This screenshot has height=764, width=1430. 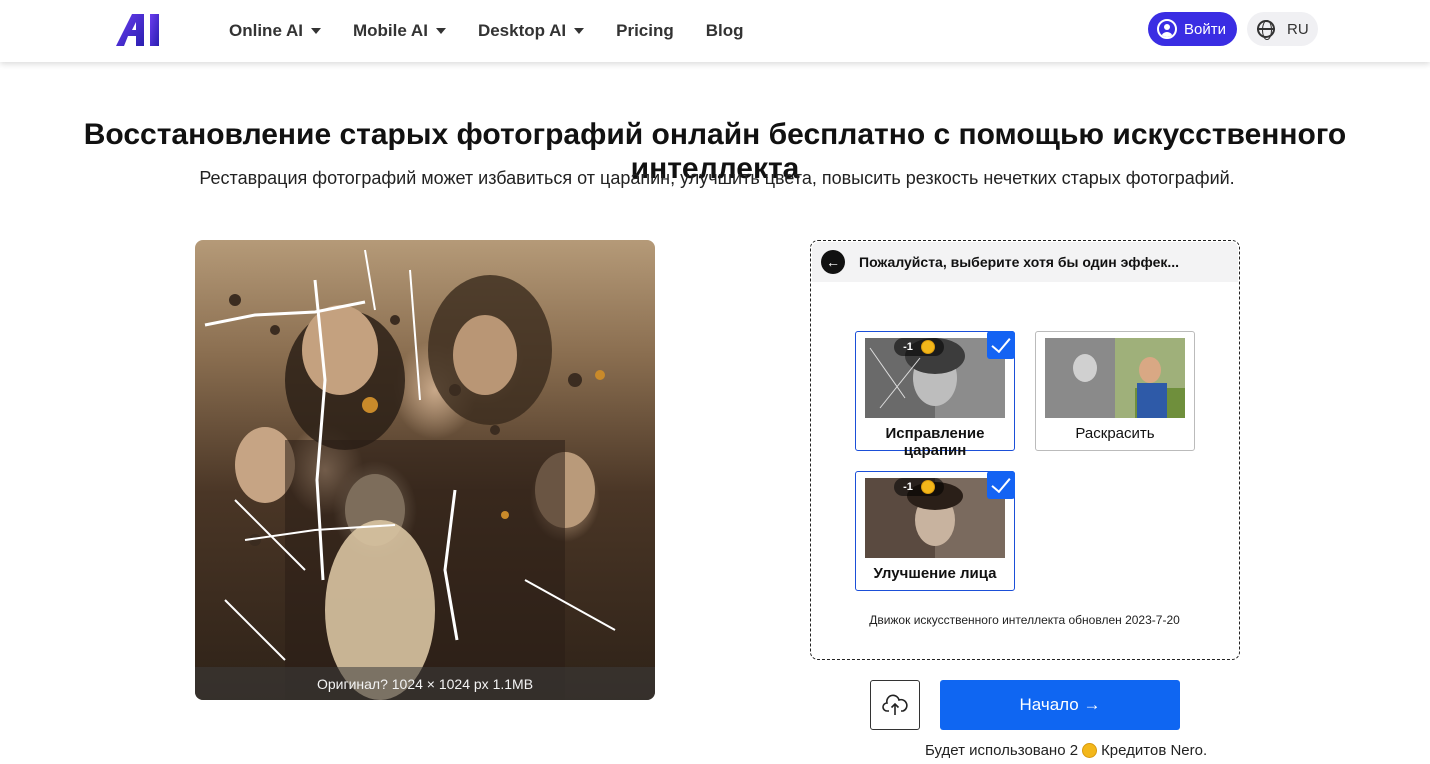 I want to click on nav-mobile-ai: Mobile AI, so click(x=399, y=31).